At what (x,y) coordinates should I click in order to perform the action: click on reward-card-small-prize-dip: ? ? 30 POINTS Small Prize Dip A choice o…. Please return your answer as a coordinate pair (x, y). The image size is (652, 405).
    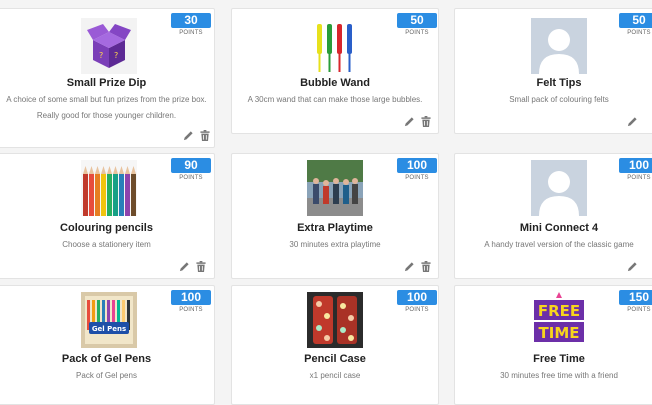
    Looking at the image, I should click on (107, 78).